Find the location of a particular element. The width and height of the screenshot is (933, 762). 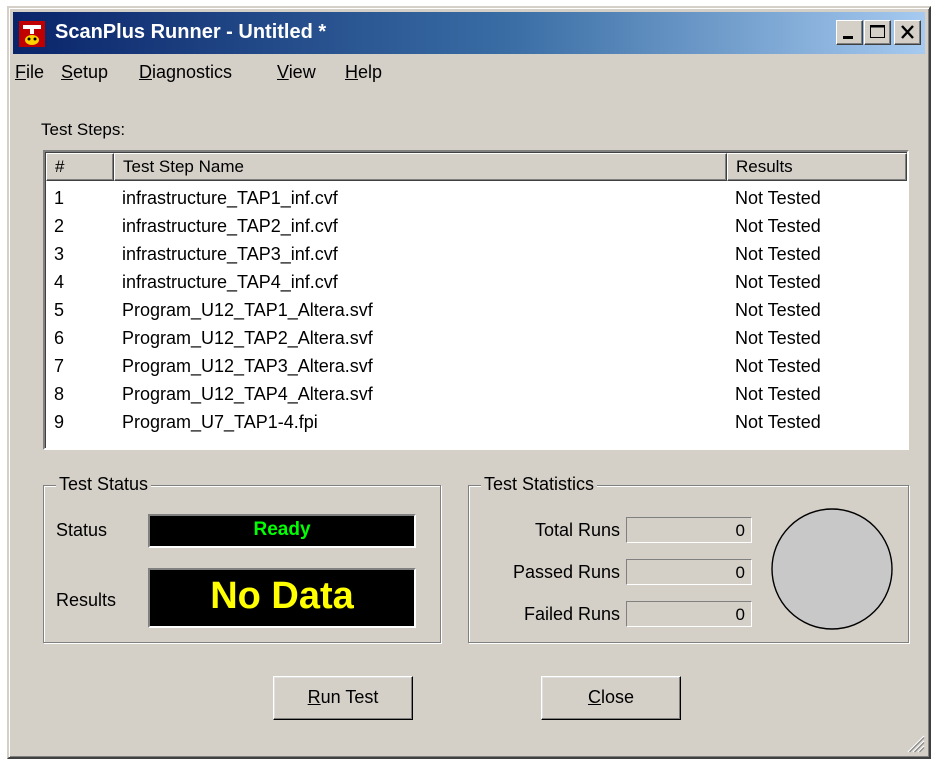

table-row: 9 Program_U7_TAP1-4.fpi Not Tested is located at coordinates (476, 423).